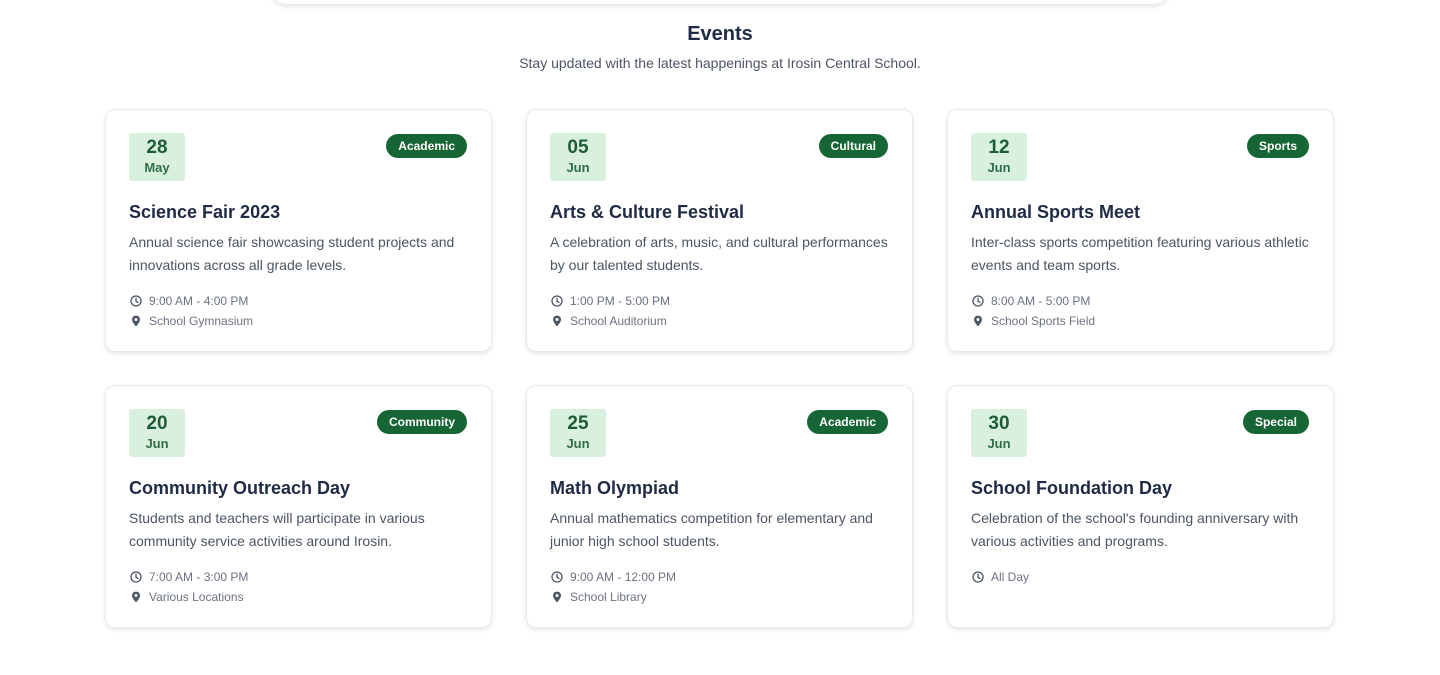 The image size is (1440, 675). What do you see at coordinates (1140, 577) in the screenshot?
I see `event-time: All Day` at bounding box center [1140, 577].